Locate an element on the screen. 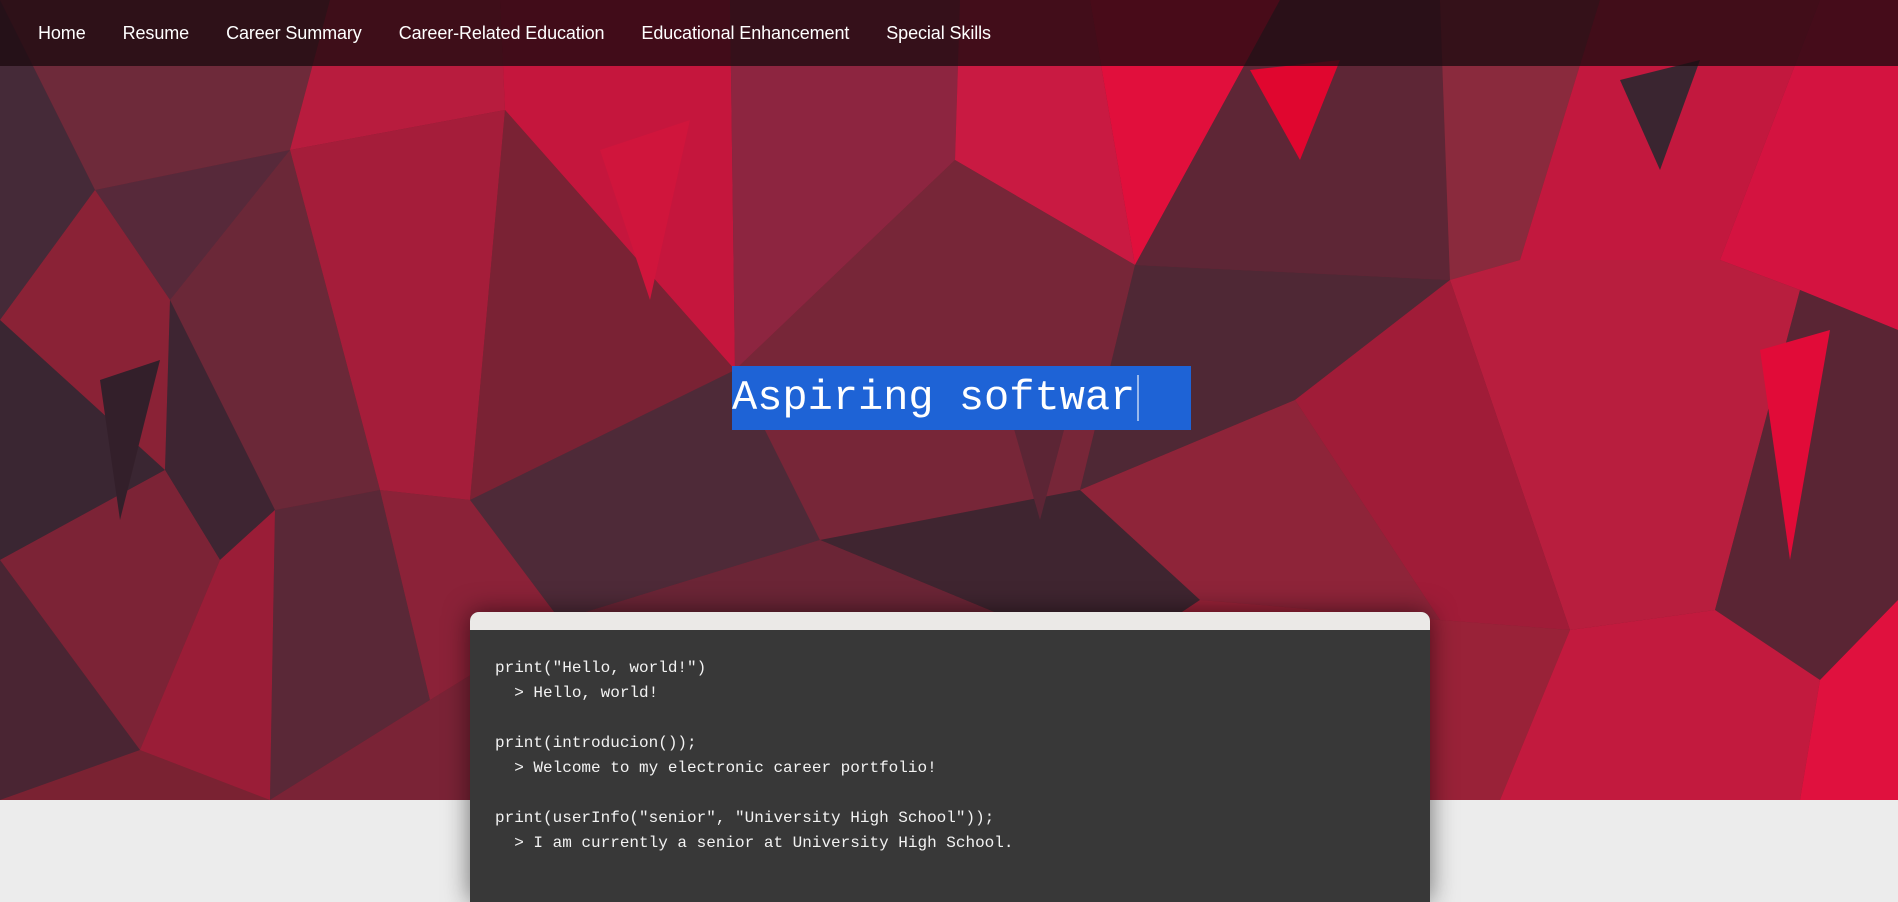 The width and height of the screenshot is (1898, 902). nav-educational-enhancement-link: Educational Enhancement is located at coordinates (745, 33).